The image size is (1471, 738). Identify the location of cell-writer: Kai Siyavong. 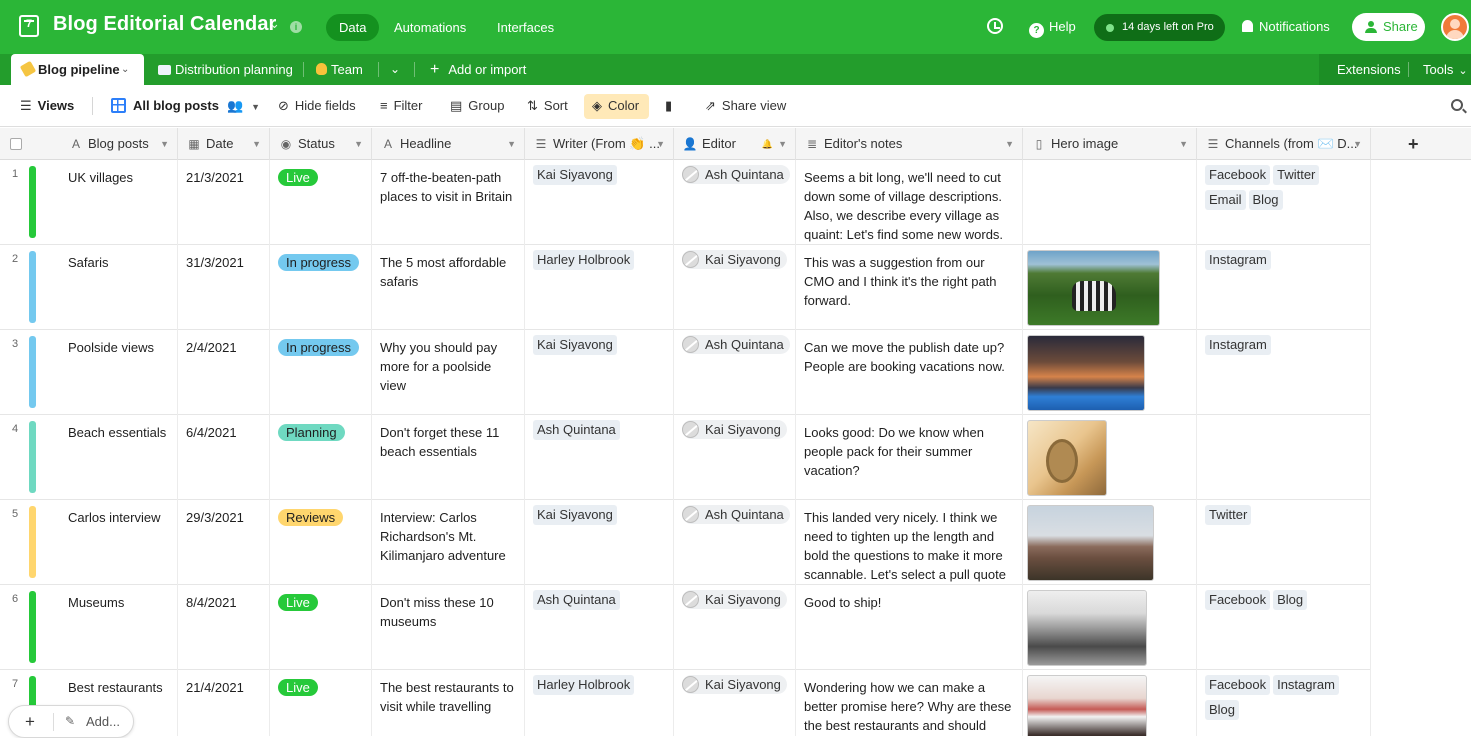
(599, 542).